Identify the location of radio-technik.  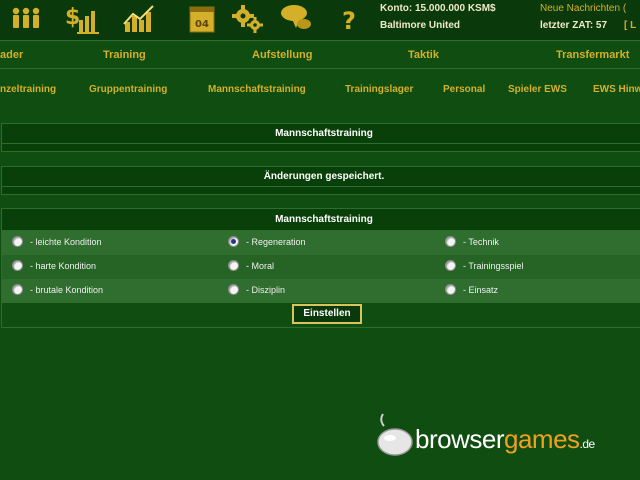
(450, 241).